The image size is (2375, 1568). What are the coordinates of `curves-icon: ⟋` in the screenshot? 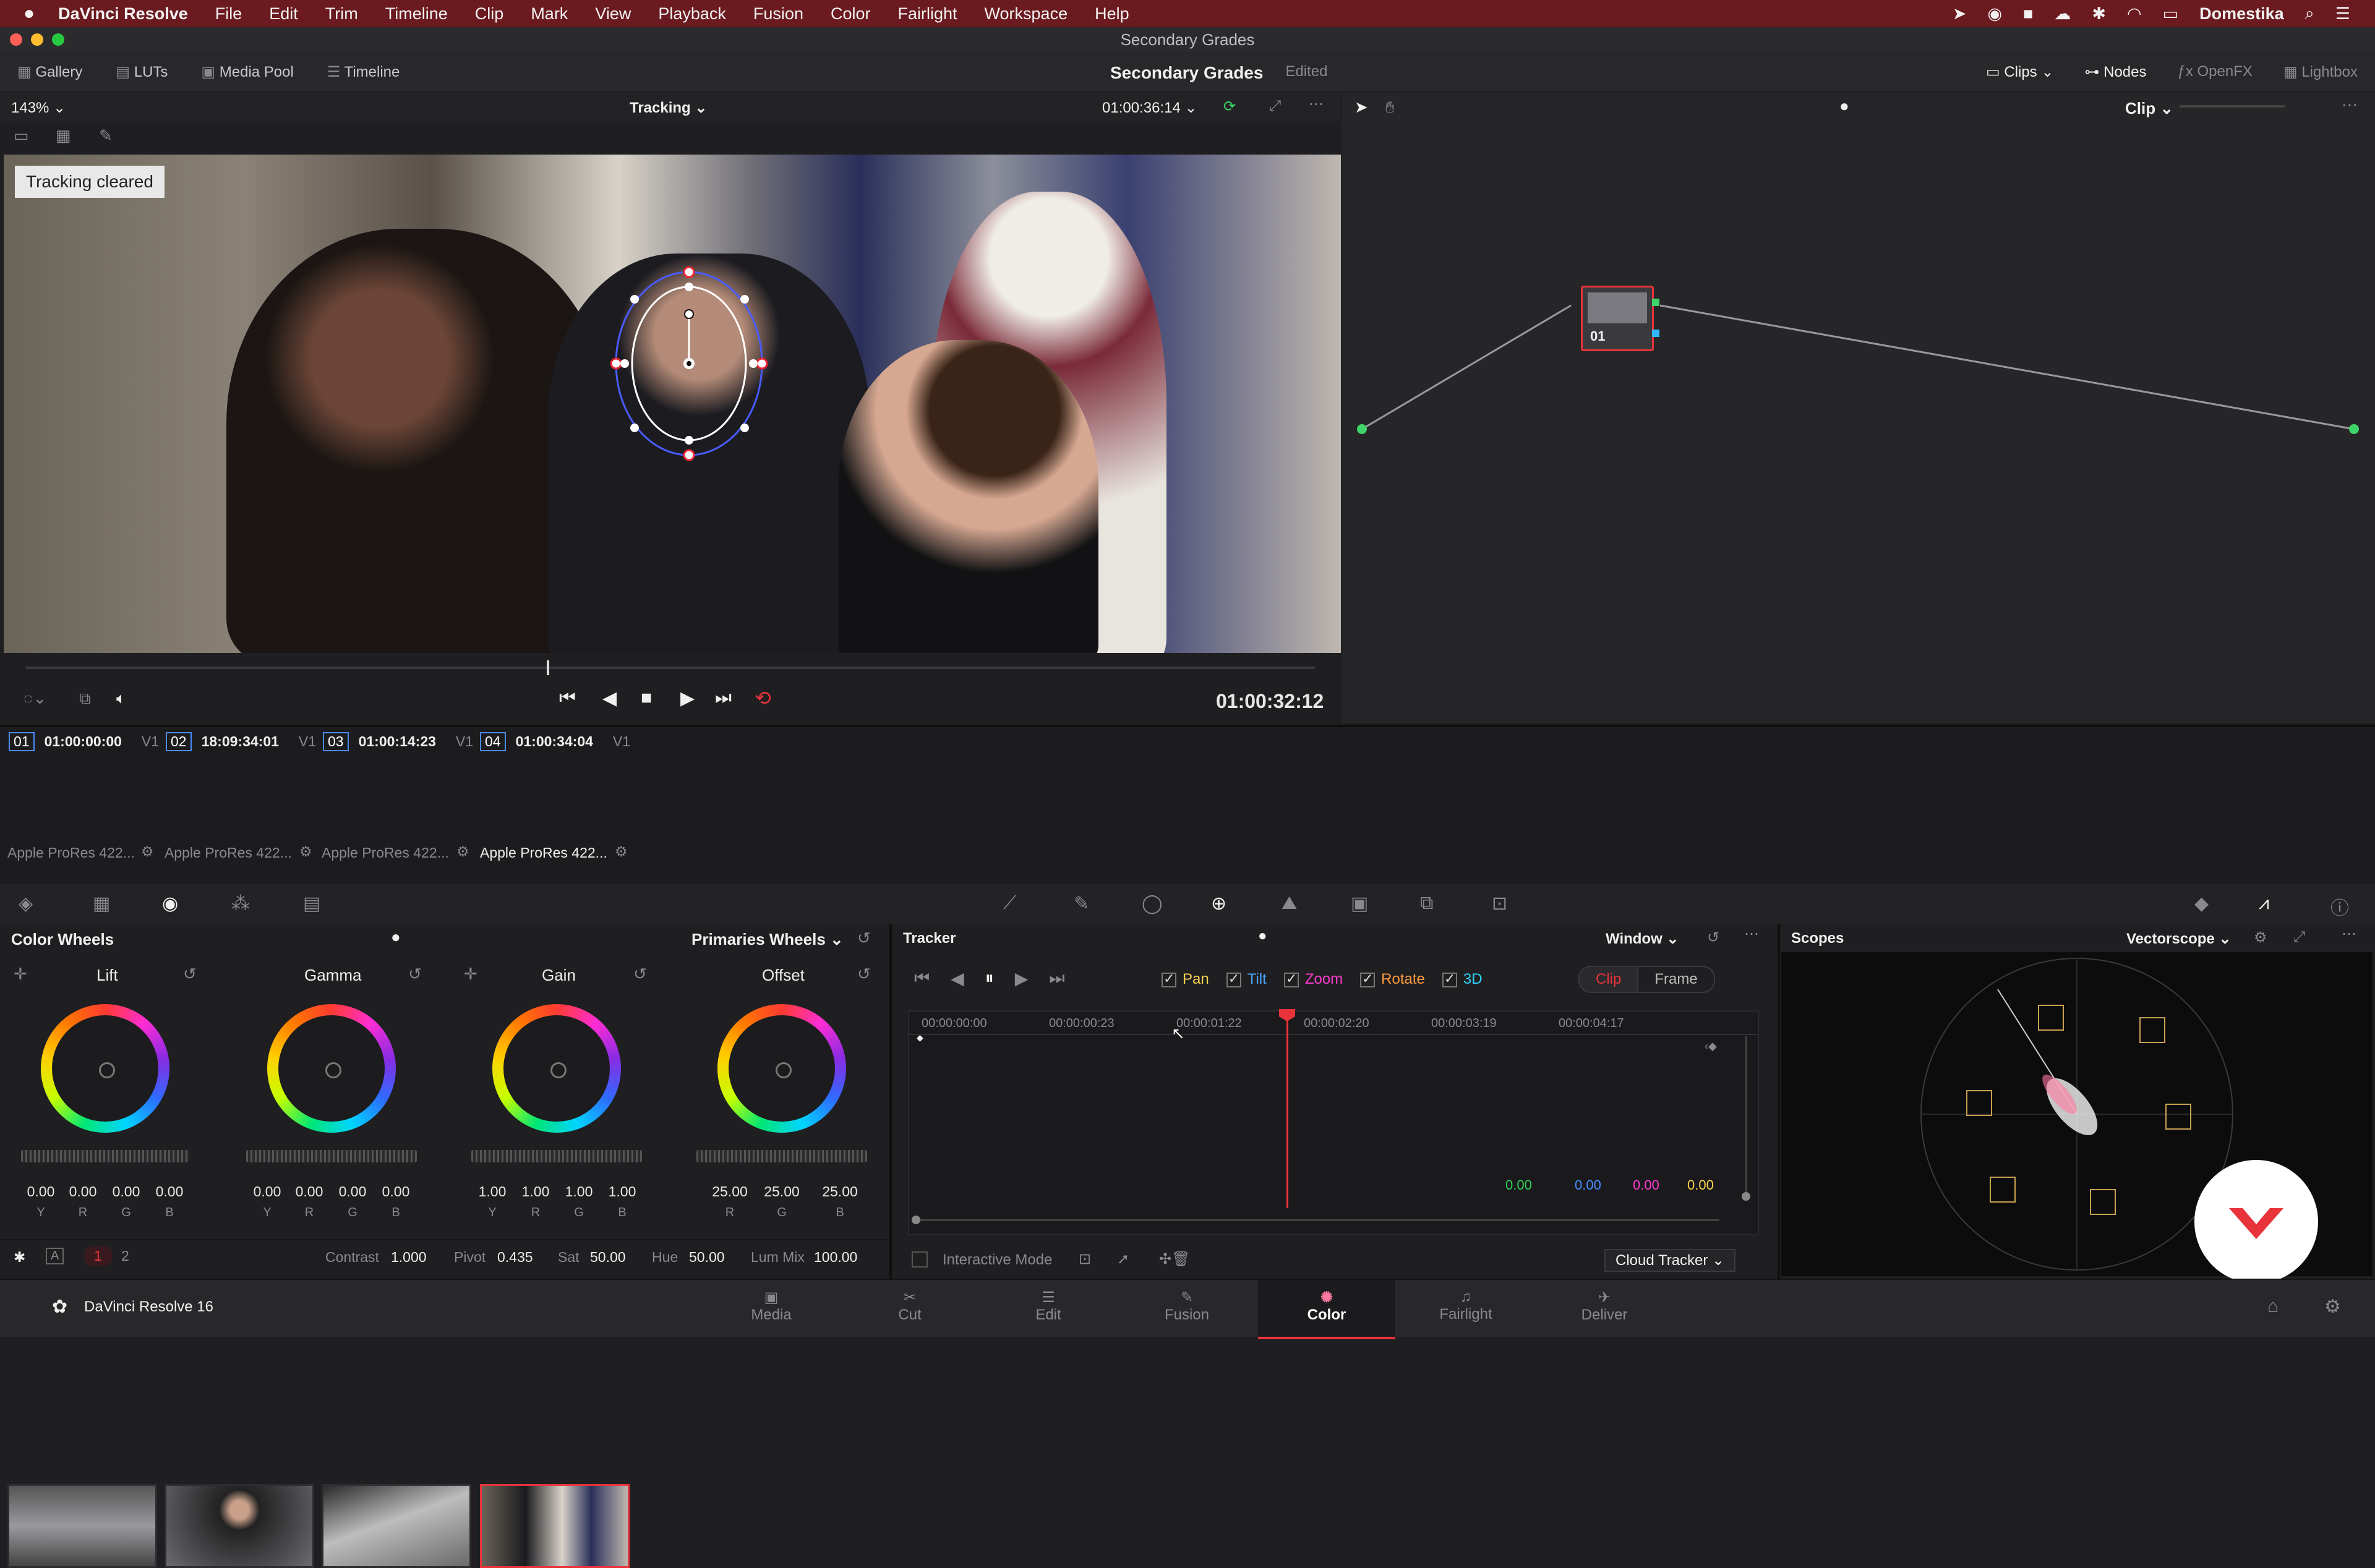 It's located at (1009, 904).